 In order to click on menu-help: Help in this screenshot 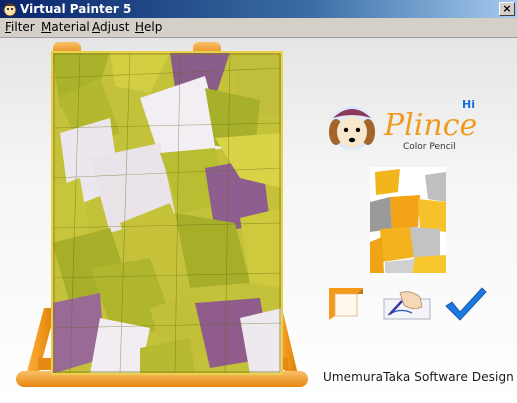, I will do `click(148, 27)`.